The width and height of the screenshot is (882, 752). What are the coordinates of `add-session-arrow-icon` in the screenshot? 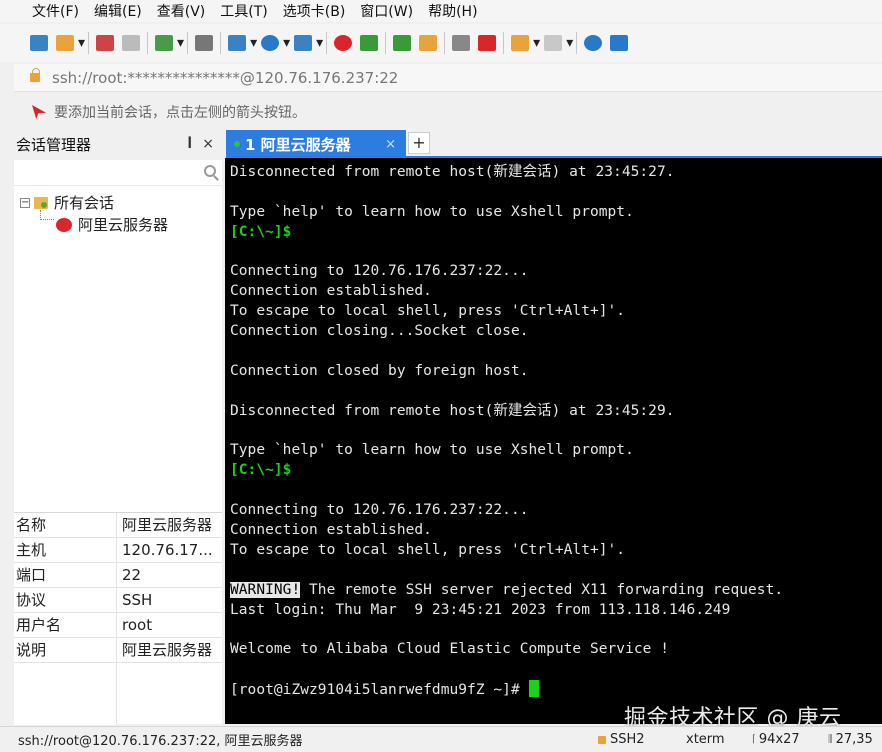 It's located at (39, 112).